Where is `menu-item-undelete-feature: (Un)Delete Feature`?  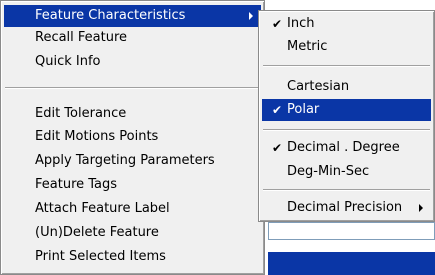 menu-item-undelete-feature: (Un)Delete Feature is located at coordinates (132, 233).